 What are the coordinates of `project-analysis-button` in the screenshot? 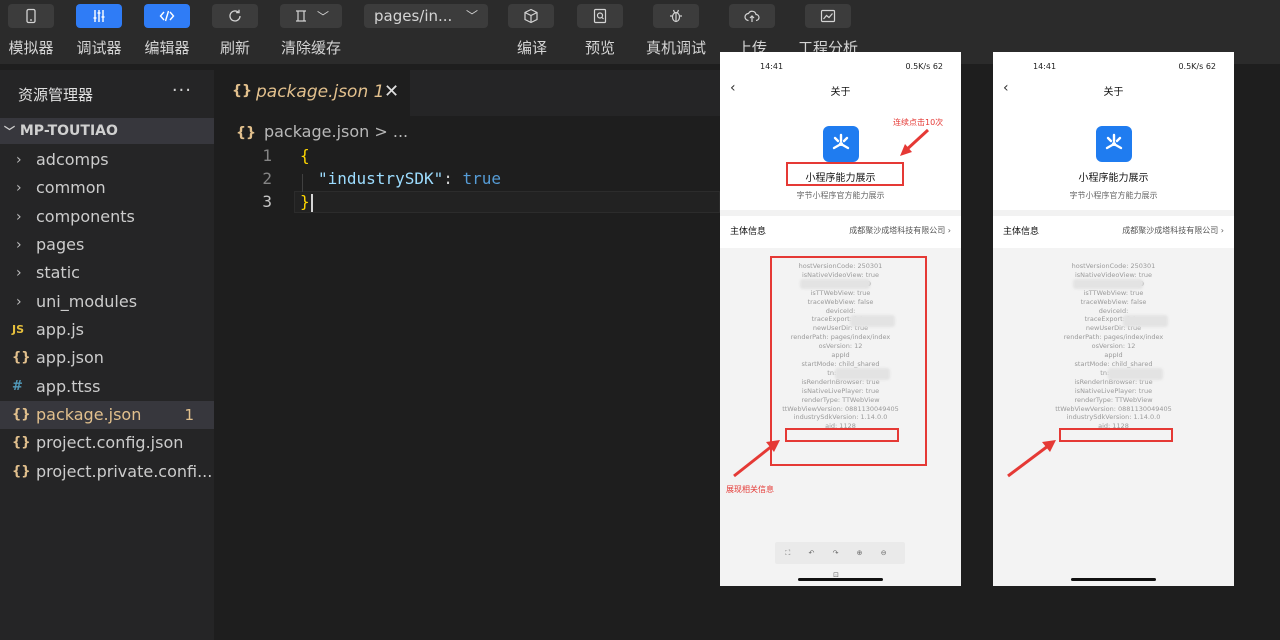 It's located at (828, 16).